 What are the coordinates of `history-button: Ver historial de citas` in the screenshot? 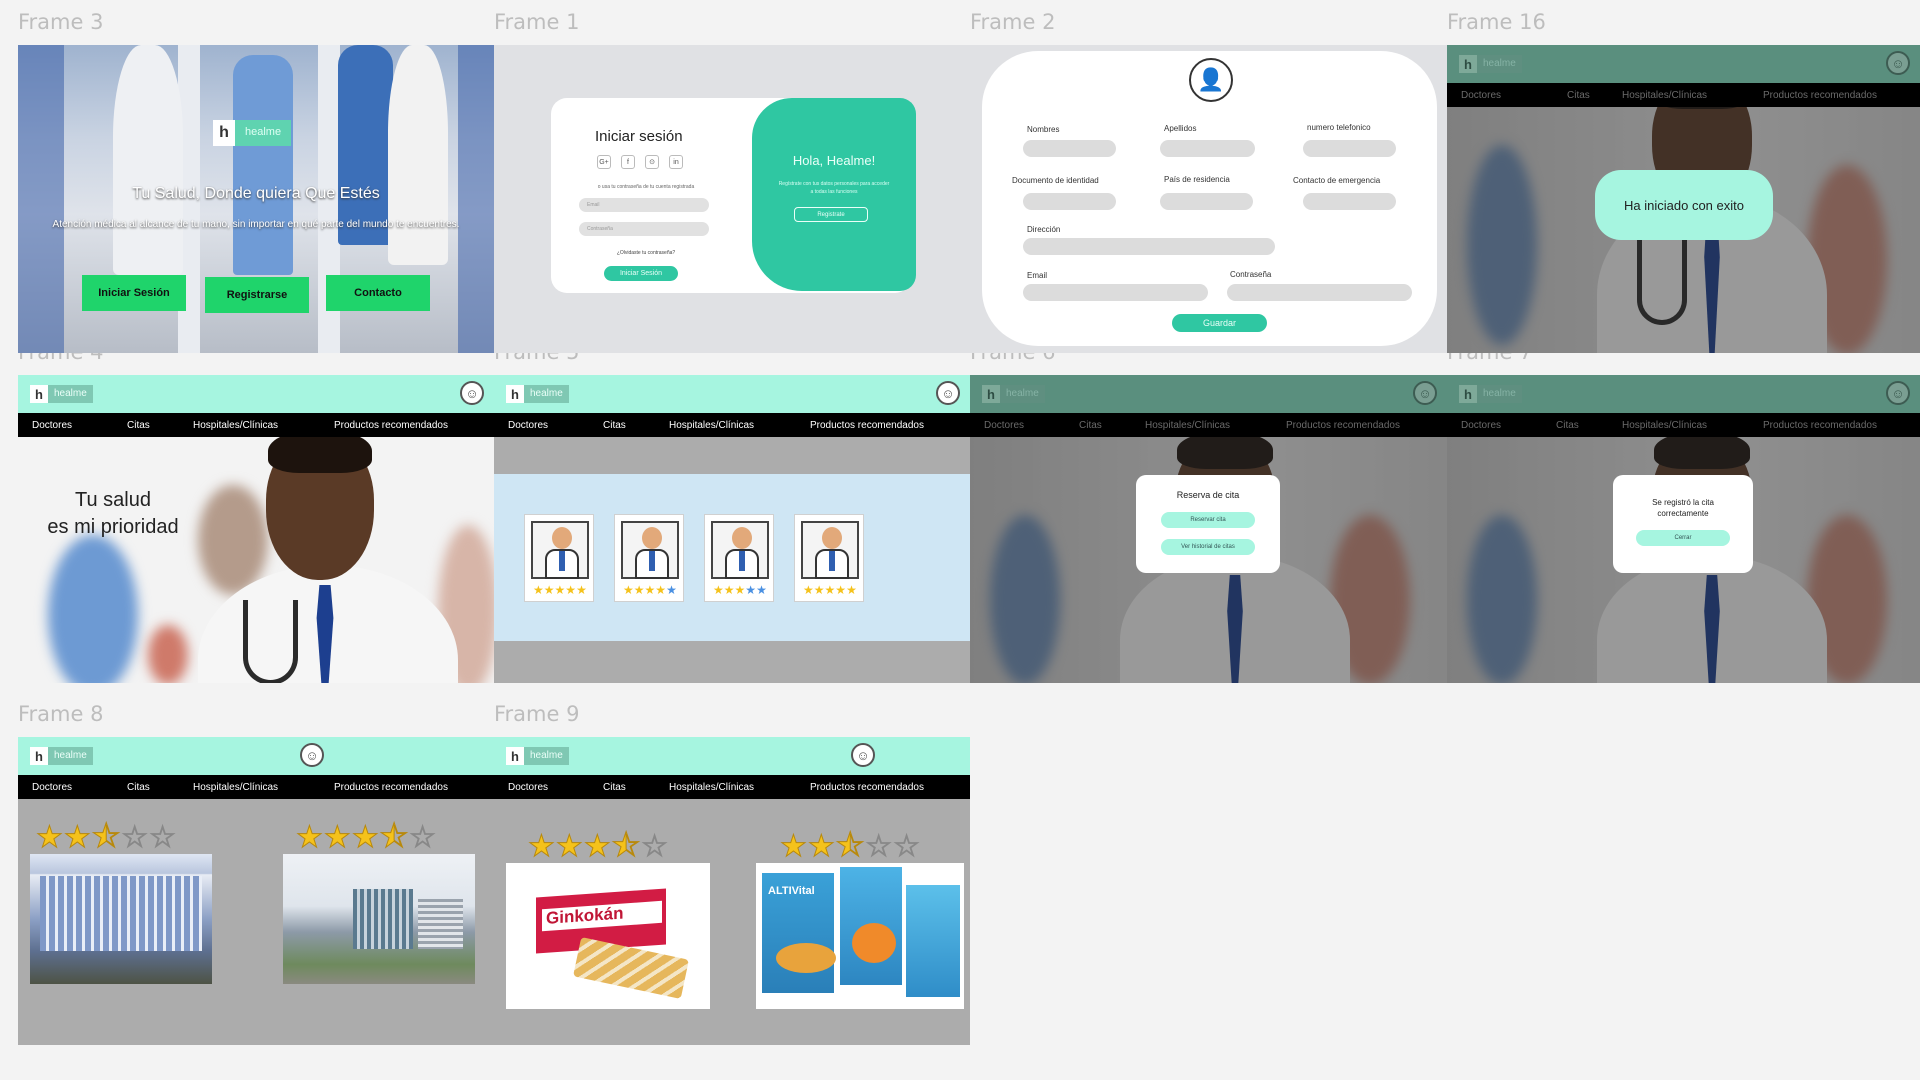 It's located at (1208, 547).